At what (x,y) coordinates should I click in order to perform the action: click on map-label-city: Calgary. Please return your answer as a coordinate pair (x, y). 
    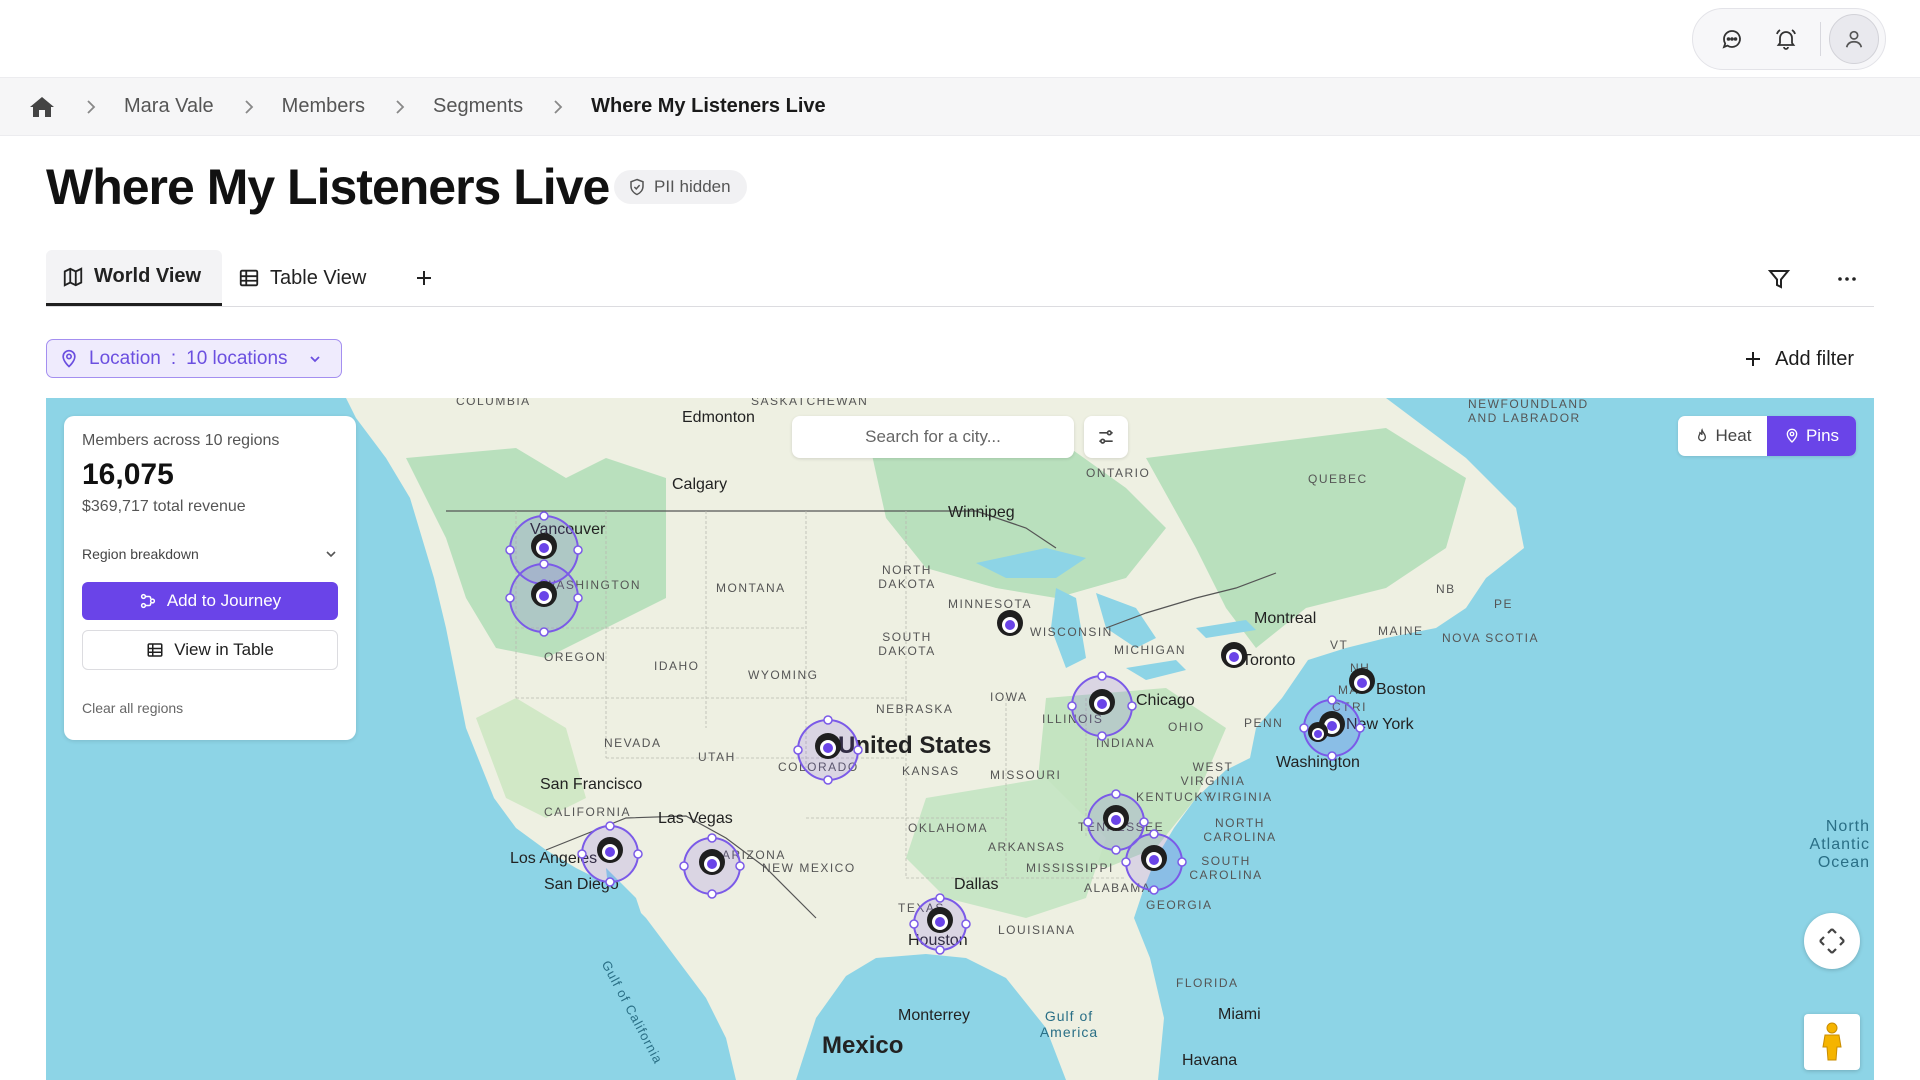
    Looking at the image, I should click on (700, 484).